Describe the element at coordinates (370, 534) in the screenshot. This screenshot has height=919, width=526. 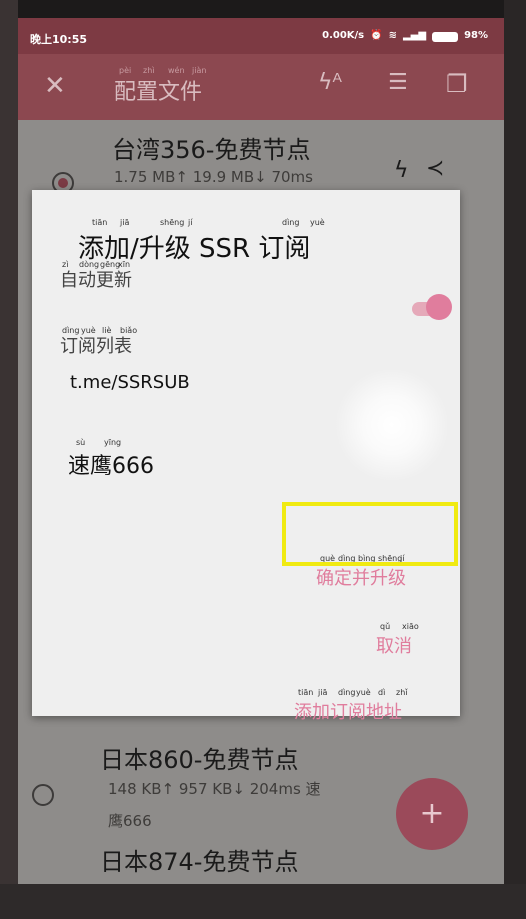
I see `highlight-box` at that location.